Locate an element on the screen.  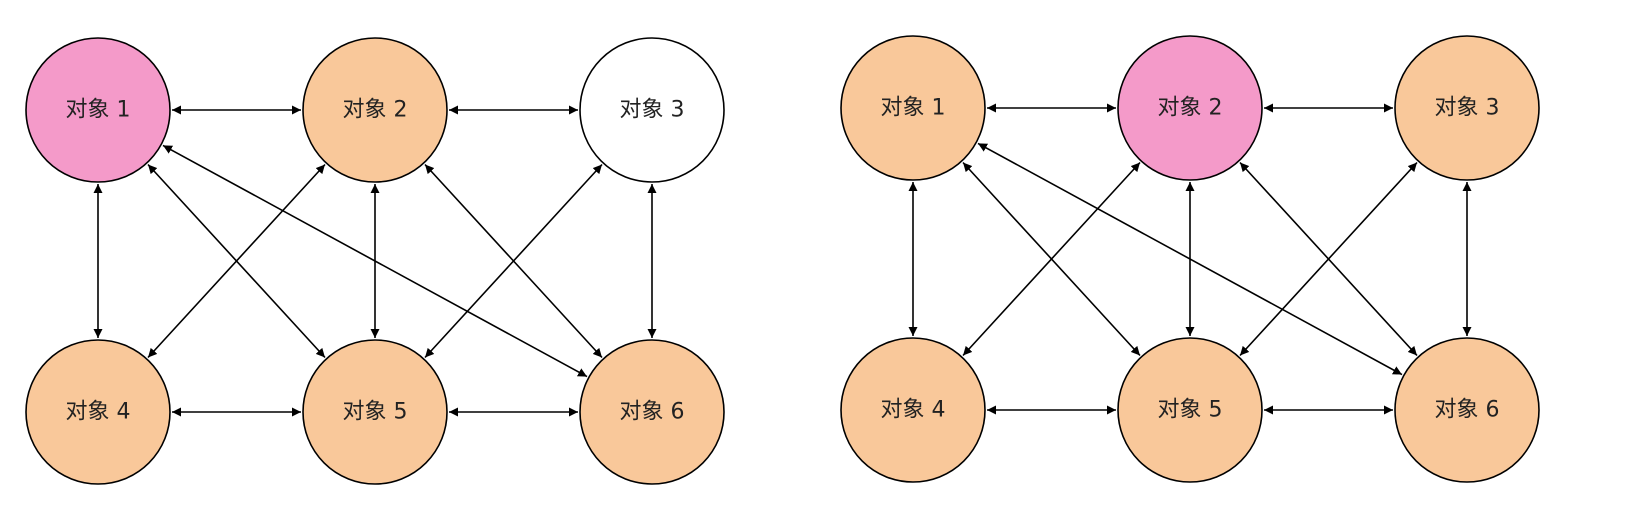
left-node-5: 对象 5 is located at coordinates (375, 412).